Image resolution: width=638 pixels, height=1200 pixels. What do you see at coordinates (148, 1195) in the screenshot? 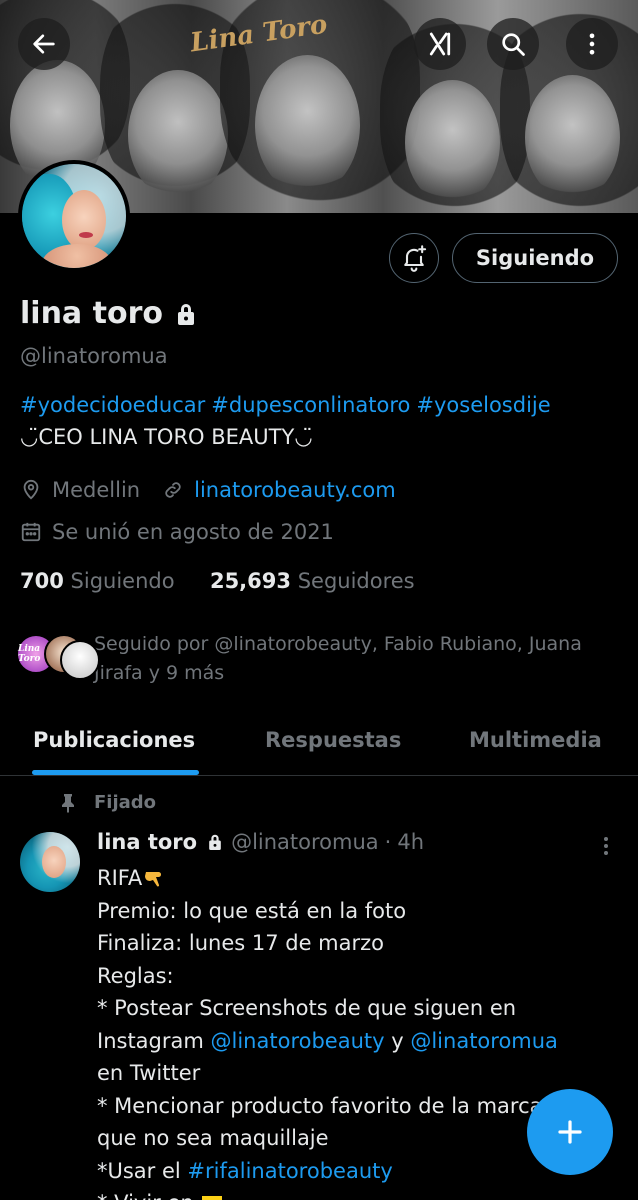
I see `post-line: * Vivir en` at bounding box center [148, 1195].